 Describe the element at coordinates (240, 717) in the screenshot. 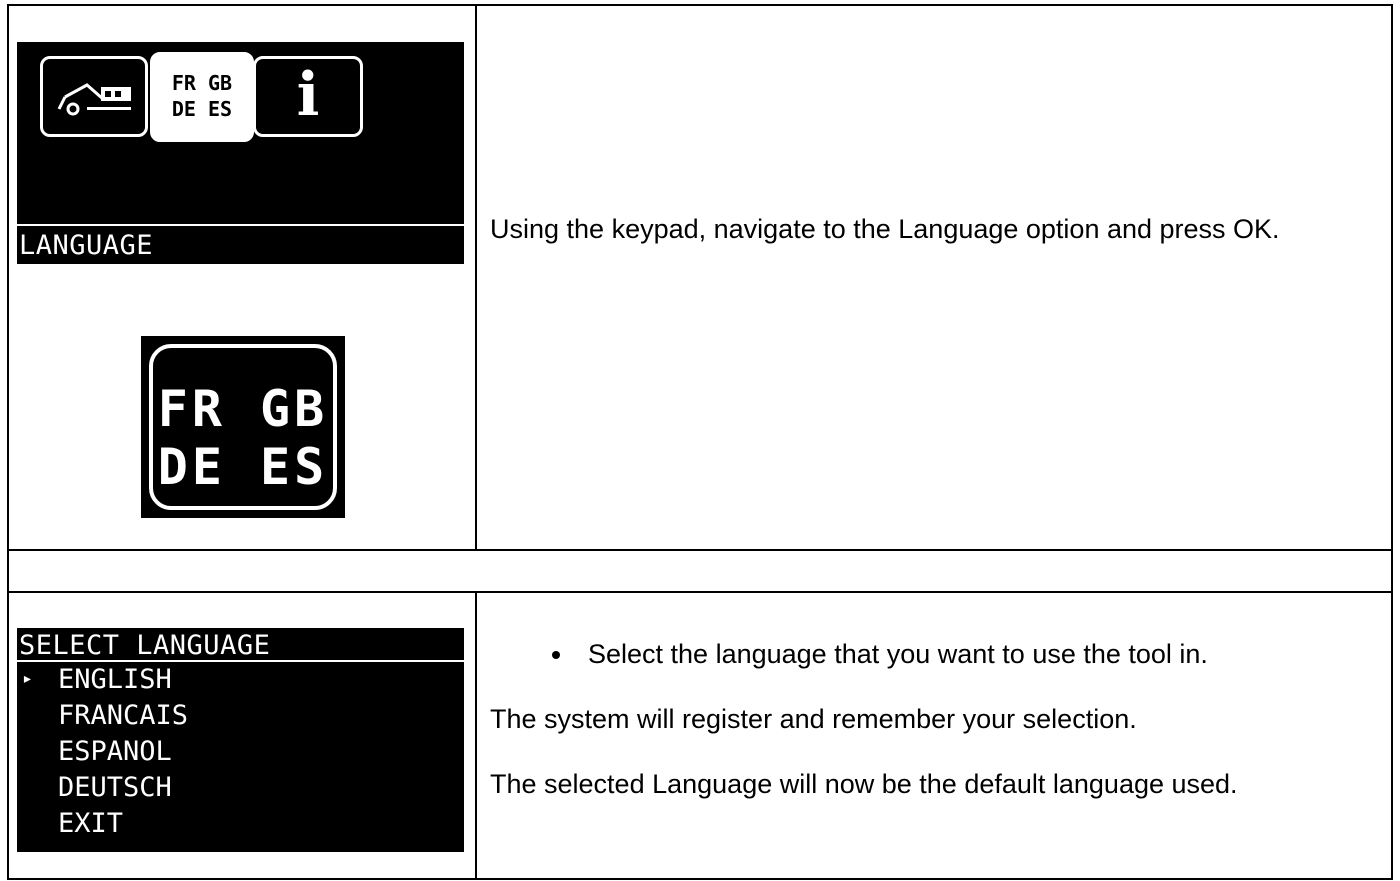

I see `menu-option-francais: FRANCAIS` at that location.